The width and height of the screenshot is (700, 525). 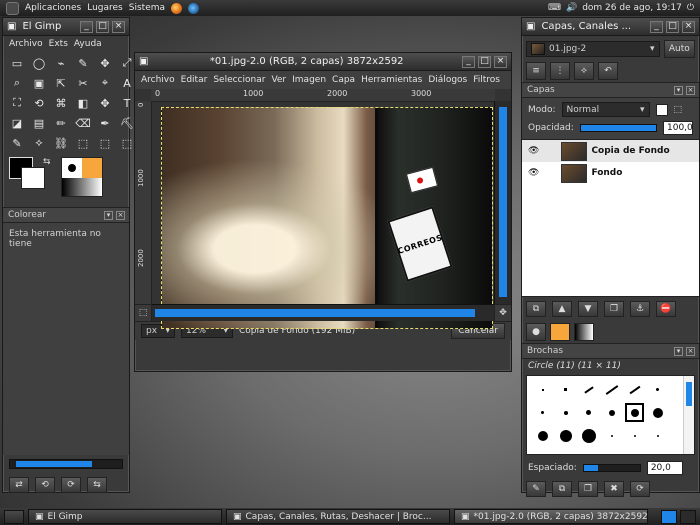 I want to click on tab-layers-icon: ≡, so click(x=536, y=71).